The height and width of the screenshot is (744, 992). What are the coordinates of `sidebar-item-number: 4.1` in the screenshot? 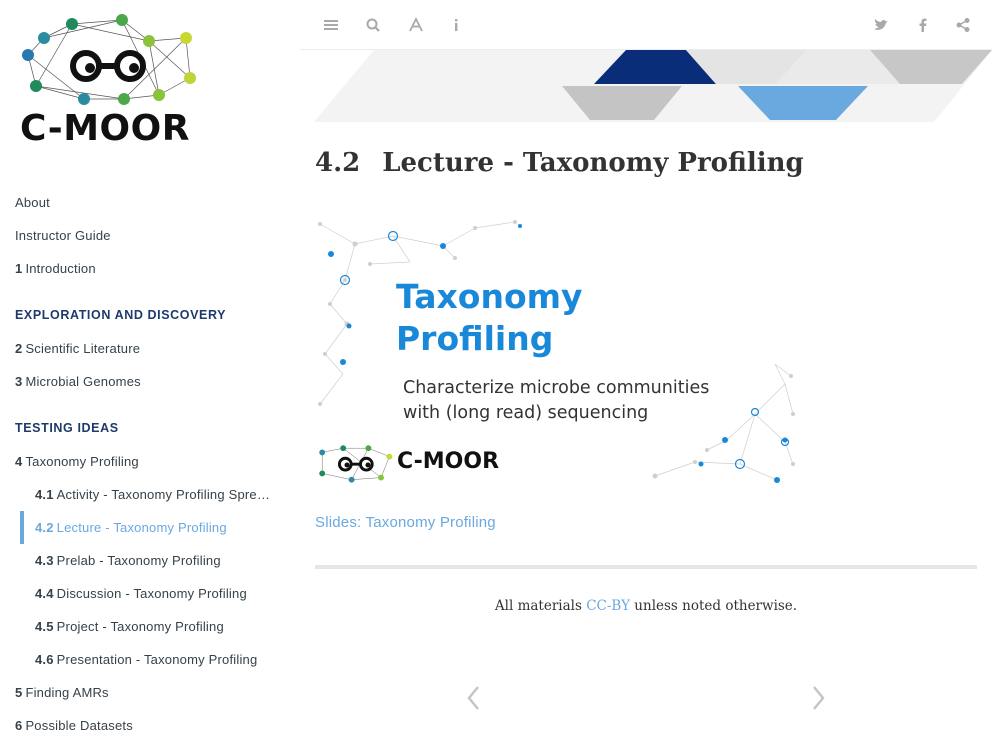 It's located at (44, 494).